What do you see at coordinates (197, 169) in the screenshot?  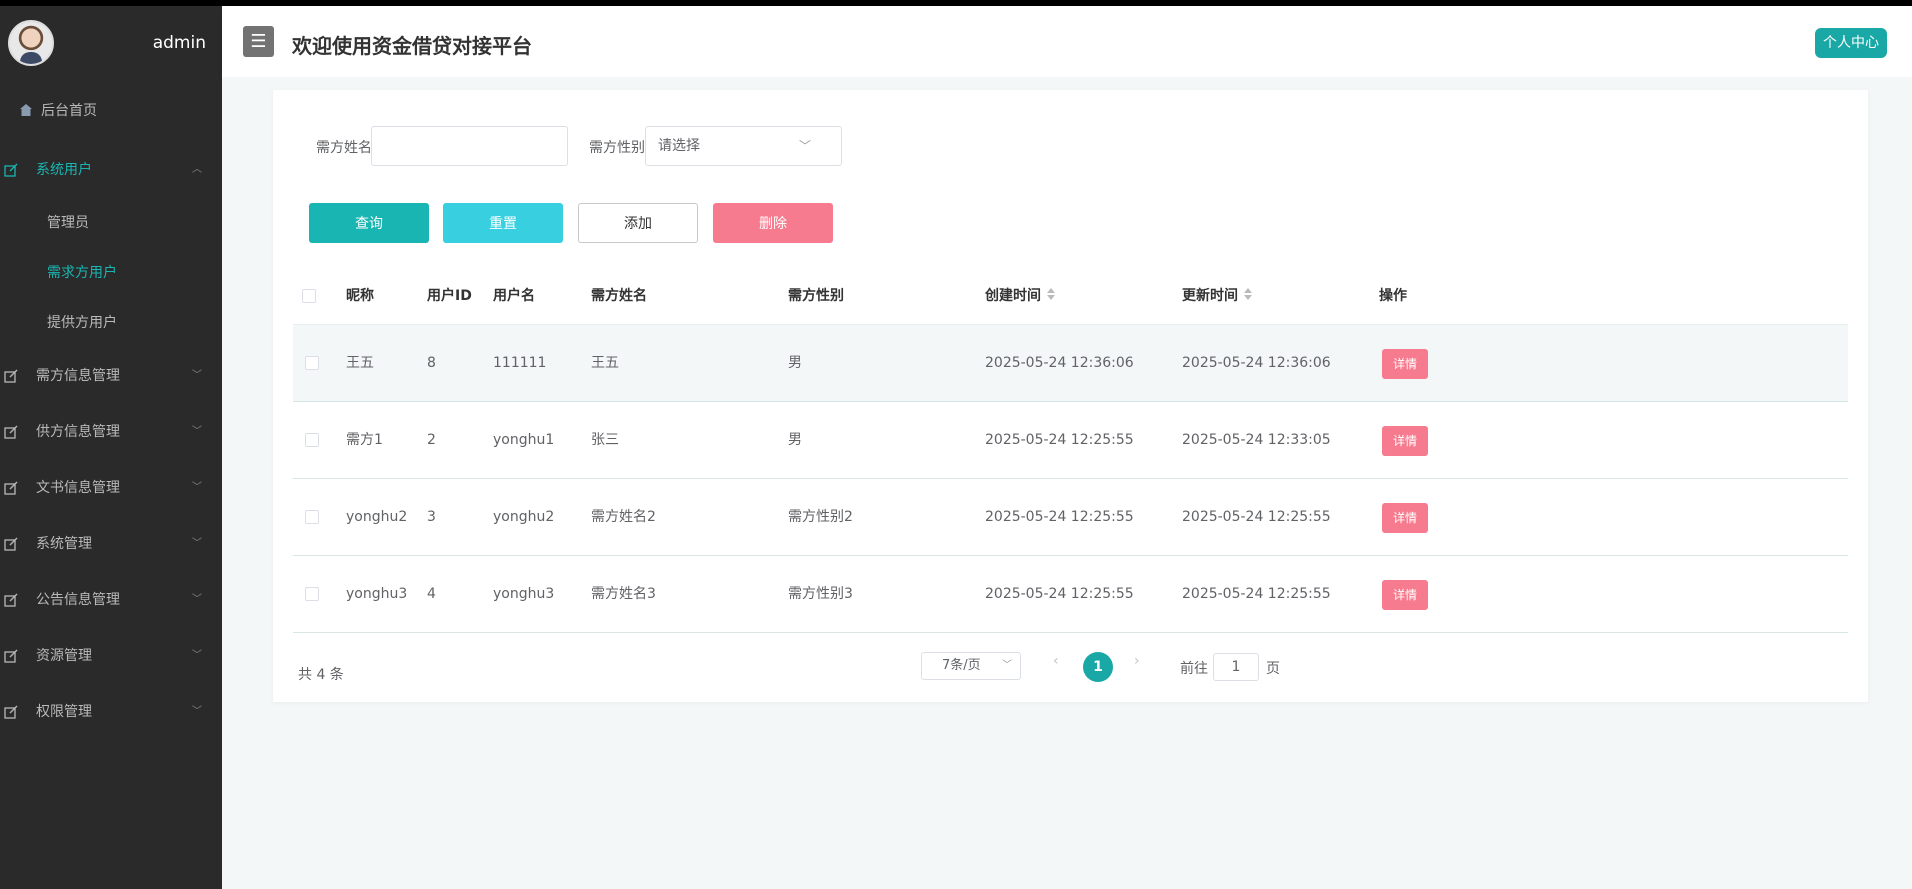 I see `chevron-up-icon: ︿` at bounding box center [197, 169].